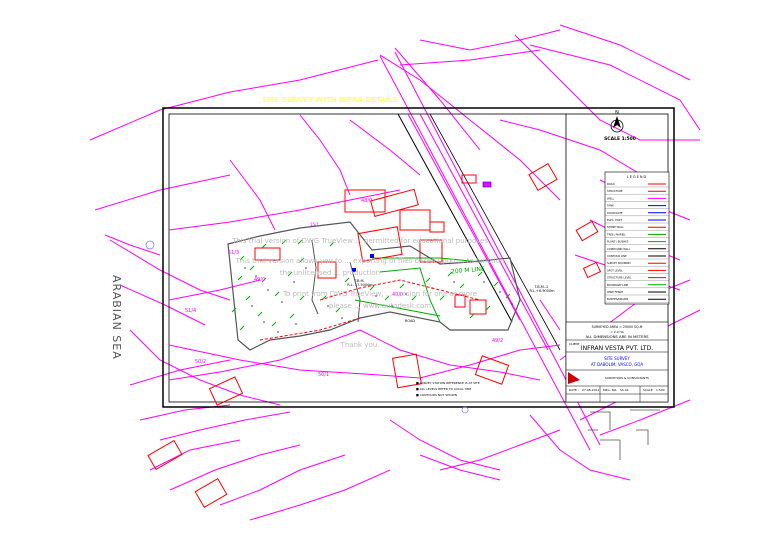  What do you see at coordinates (624, 434) in the screenshot?
I see `outer-structures` at bounding box center [624, 434].